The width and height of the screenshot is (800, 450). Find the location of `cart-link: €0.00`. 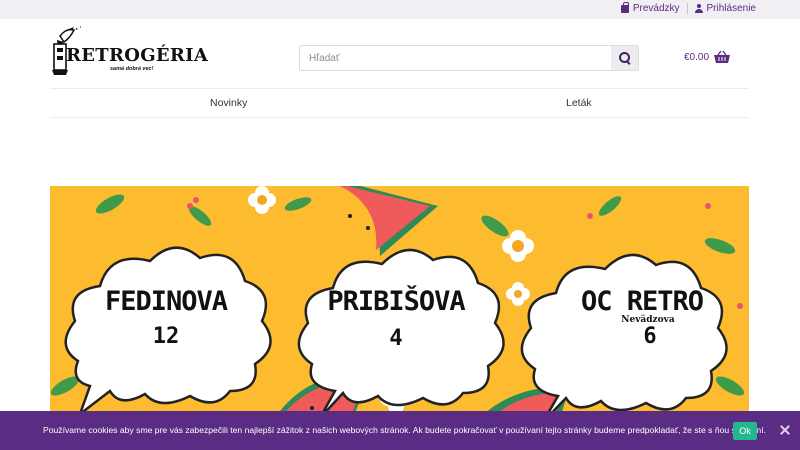

cart-link: €0.00 is located at coordinates (707, 57).